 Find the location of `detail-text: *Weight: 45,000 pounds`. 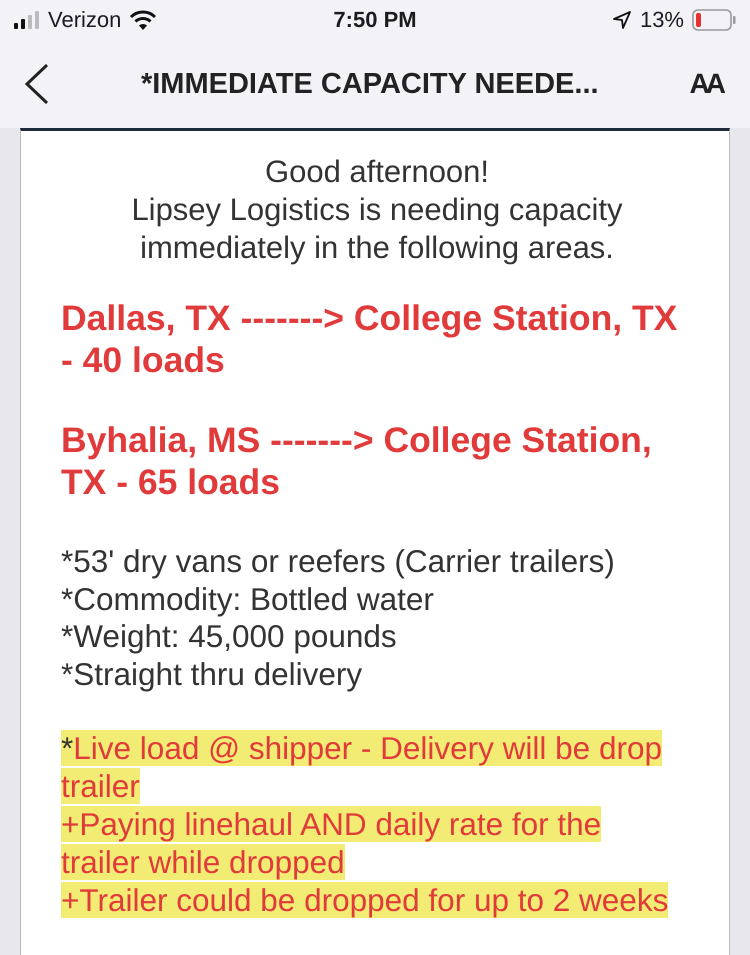

detail-text: *Weight: 45,000 pounds is located at coordinates (229, 637).